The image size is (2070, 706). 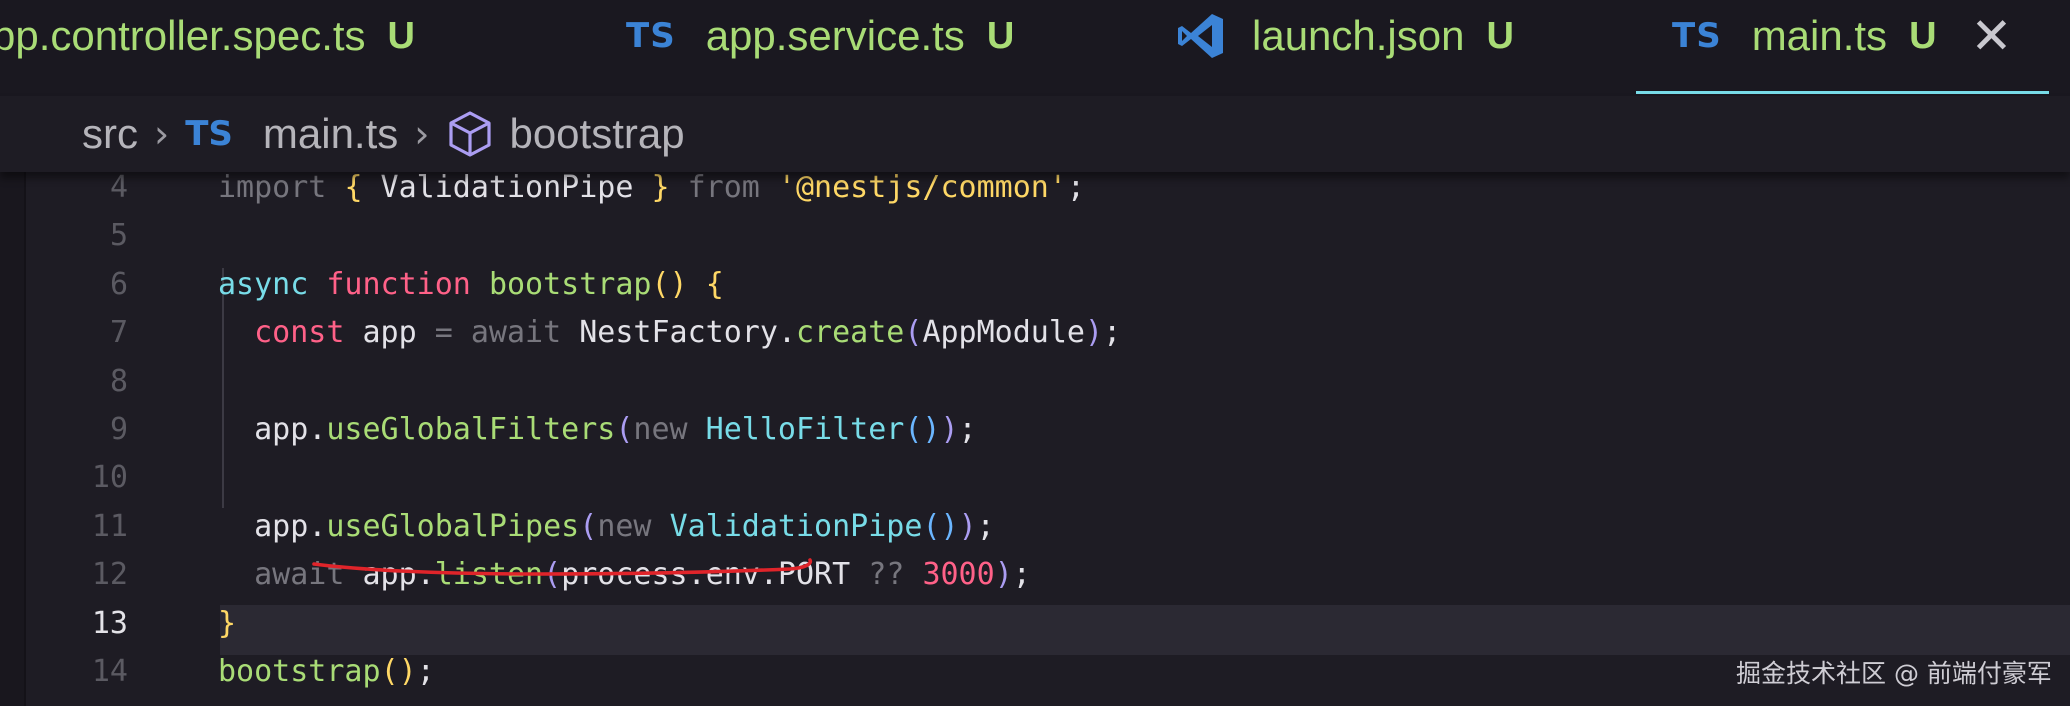 I want to click on red-underline-annotation, so click(x=562, y=567).